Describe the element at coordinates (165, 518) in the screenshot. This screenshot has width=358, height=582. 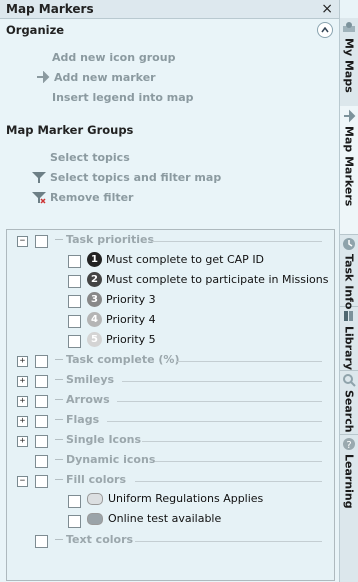
I see `item-label: Online test available` at that location.